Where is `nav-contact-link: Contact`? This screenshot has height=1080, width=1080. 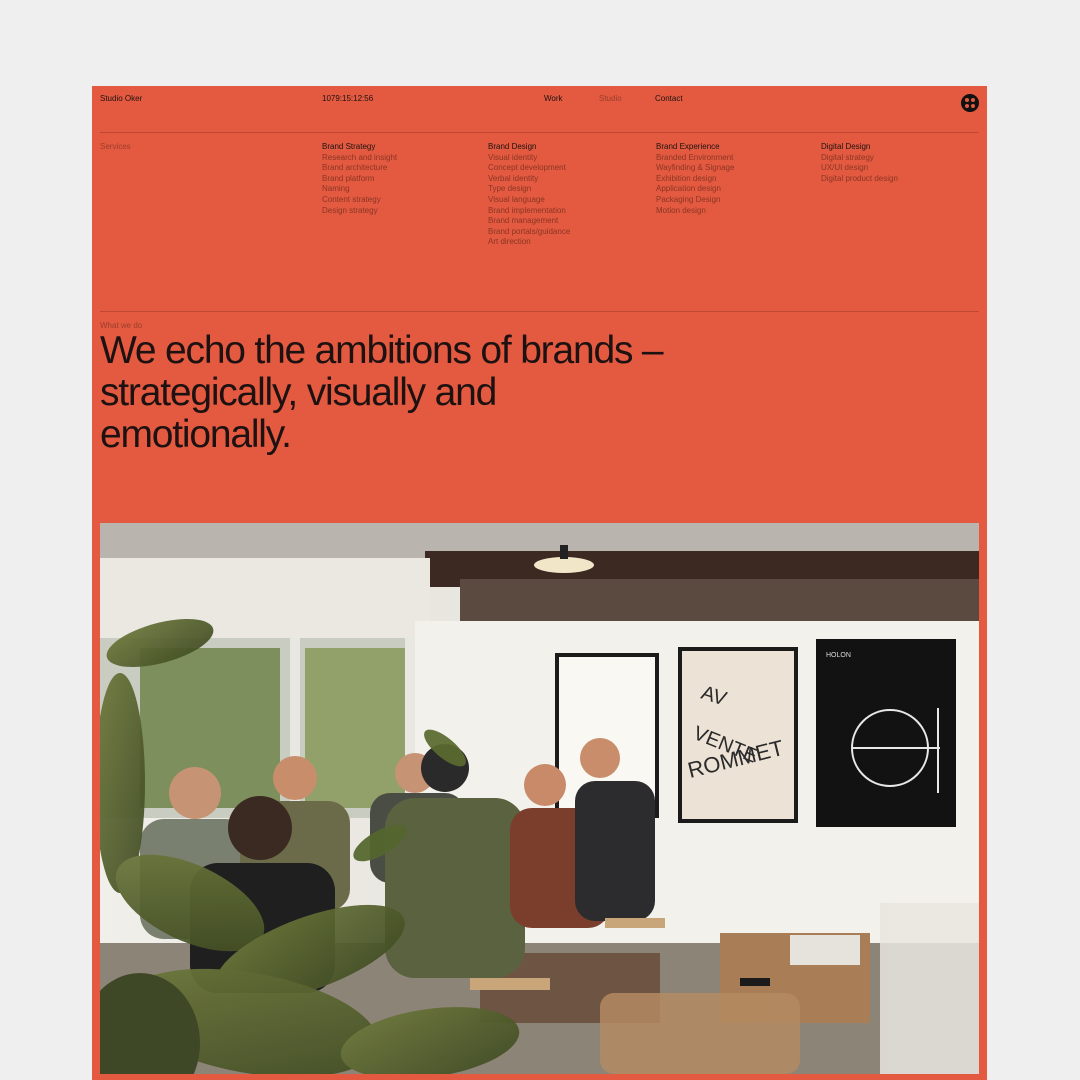 nav-contact-link: Contact is located at coordinates (669, 98).